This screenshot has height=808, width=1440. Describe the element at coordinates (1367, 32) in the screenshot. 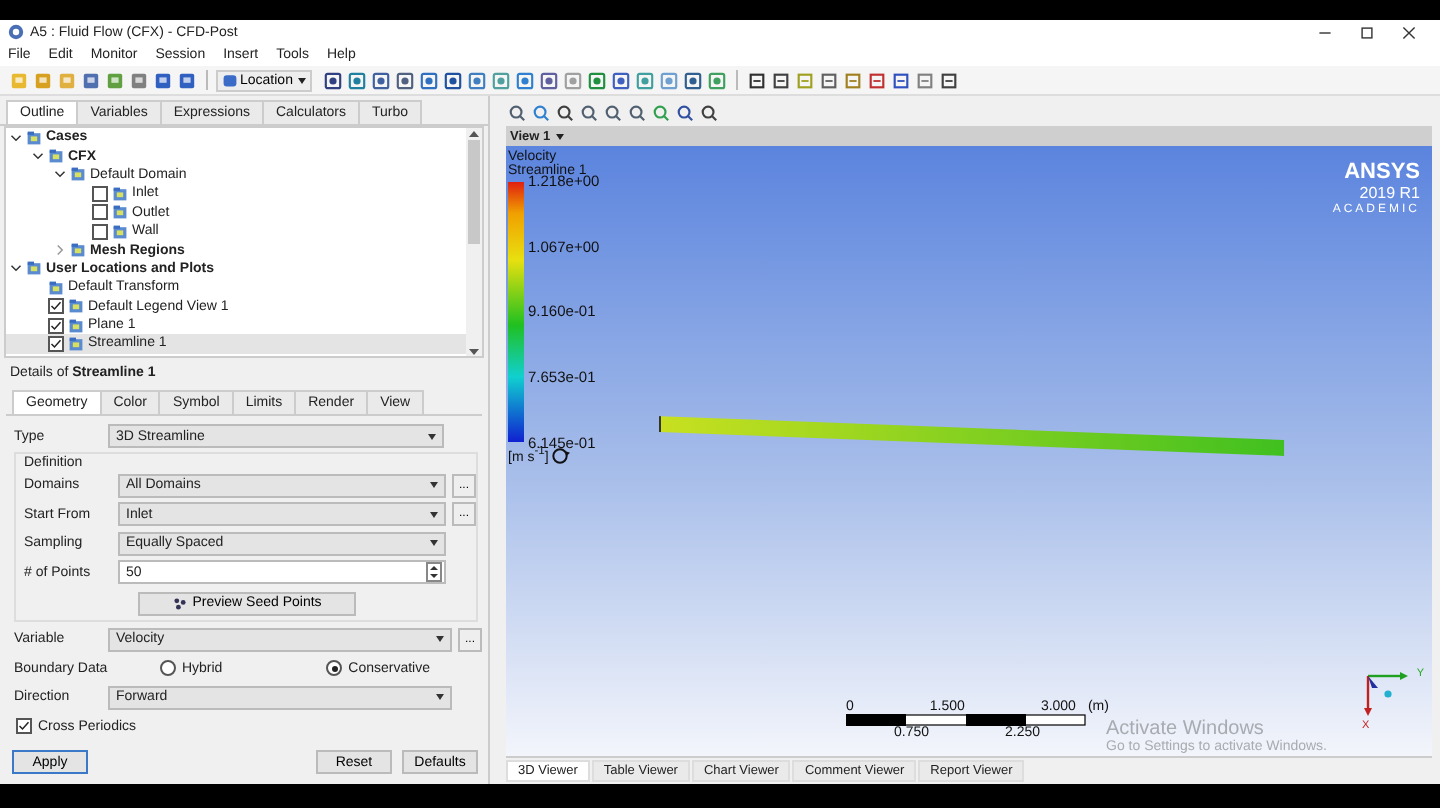

I see `maximize-icon` at that location.